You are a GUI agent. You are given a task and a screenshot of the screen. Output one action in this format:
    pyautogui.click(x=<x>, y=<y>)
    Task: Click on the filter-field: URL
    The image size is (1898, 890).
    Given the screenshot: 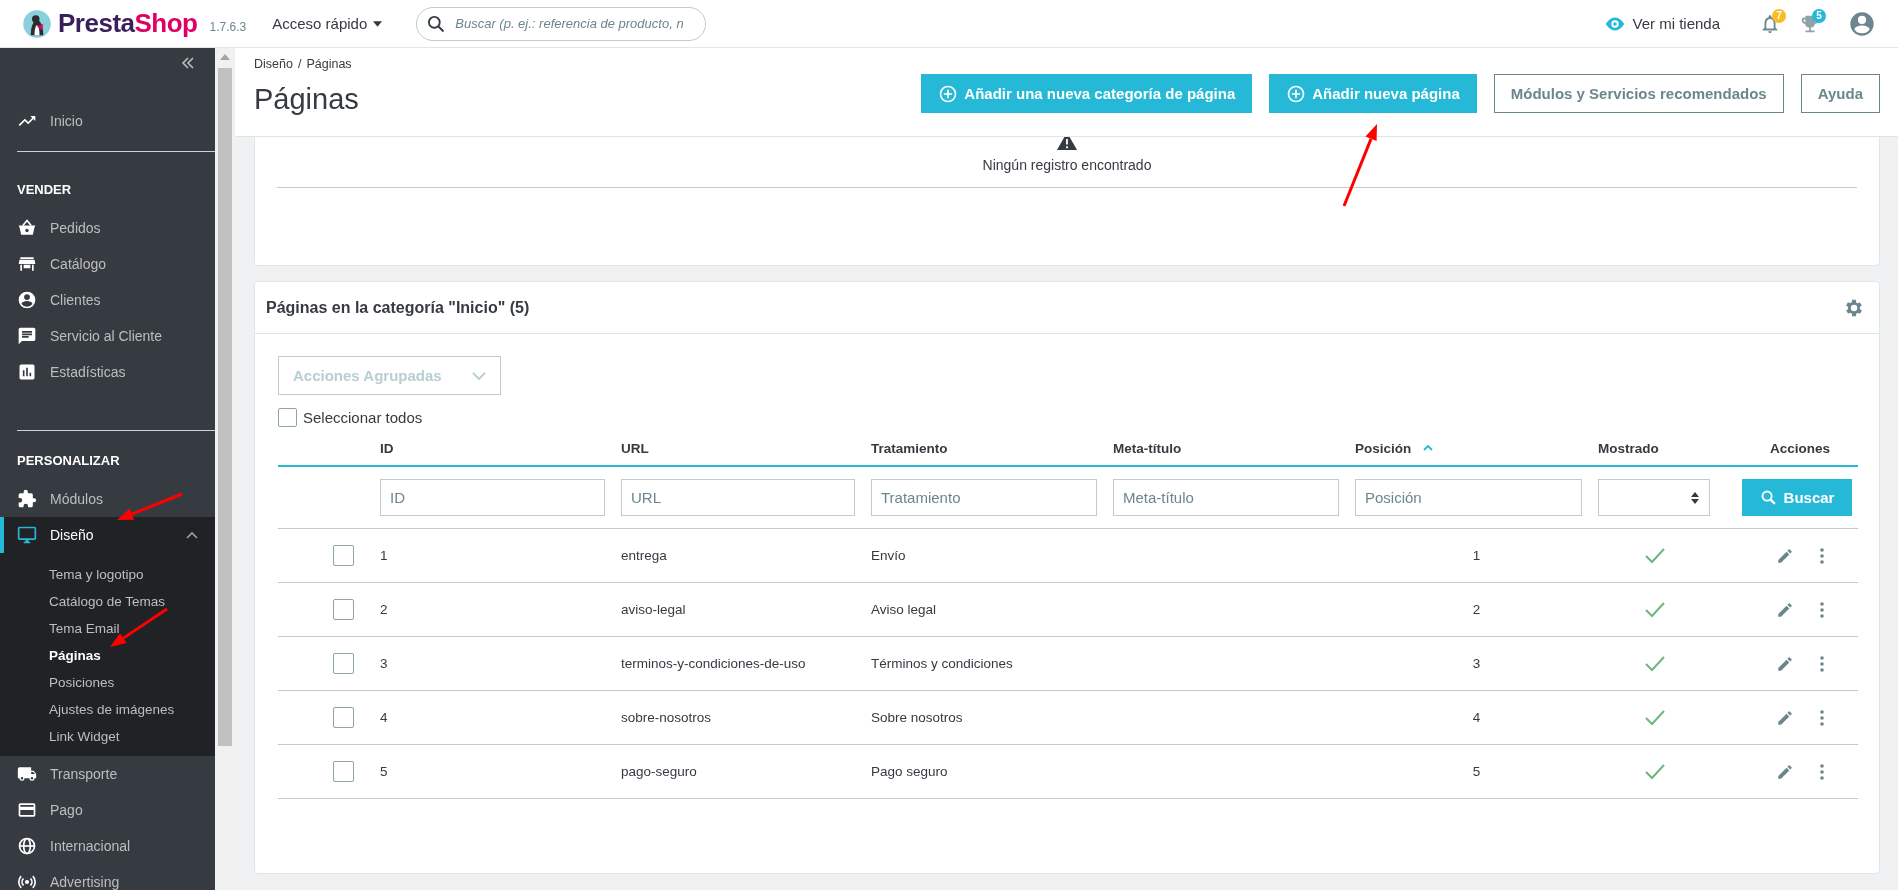 What is the action you would take?
    pyautogui.click(x=738, y=497)
    